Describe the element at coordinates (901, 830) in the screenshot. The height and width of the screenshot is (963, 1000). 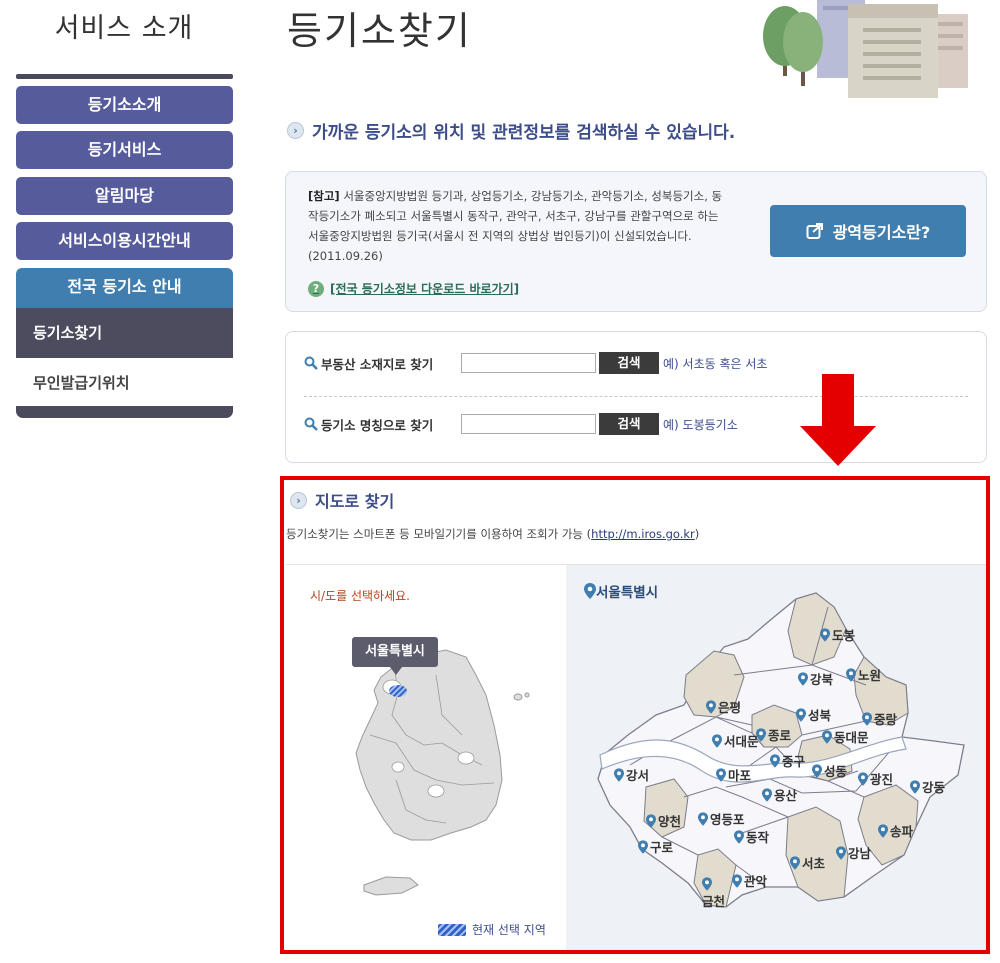
I see `district-label: 송파` at that location.